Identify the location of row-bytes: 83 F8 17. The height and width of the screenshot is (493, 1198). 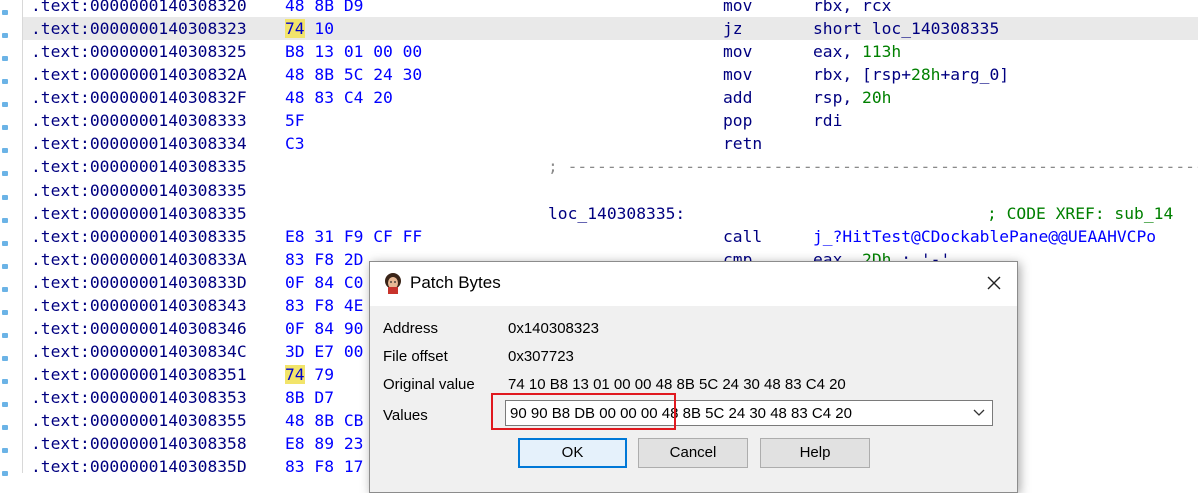
(324, 466).